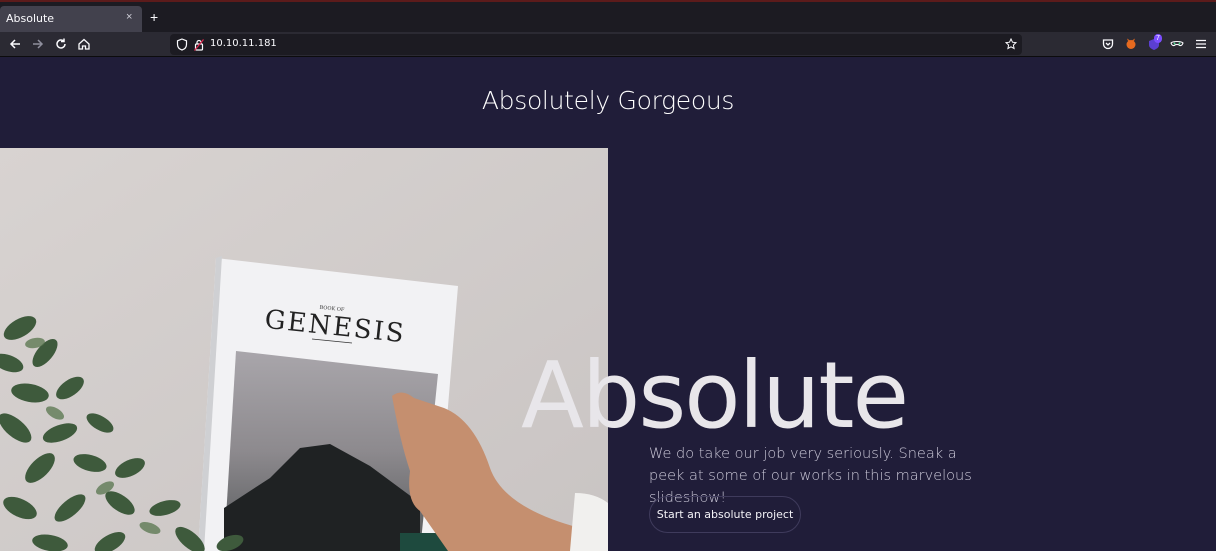  Describe the element at coordinates (1201, 44) in the screenshot. I see `menu-icon` at that location.